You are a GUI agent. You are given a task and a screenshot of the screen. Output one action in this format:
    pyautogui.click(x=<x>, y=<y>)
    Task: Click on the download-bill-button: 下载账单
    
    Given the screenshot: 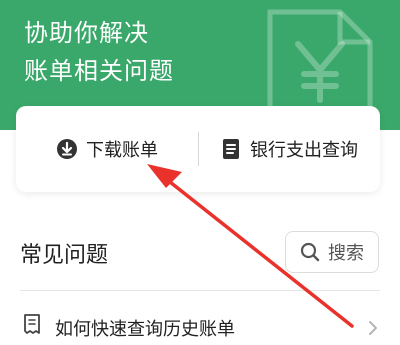 What is the action you would take?
    pyautogui.click(x=107, y=149)
    